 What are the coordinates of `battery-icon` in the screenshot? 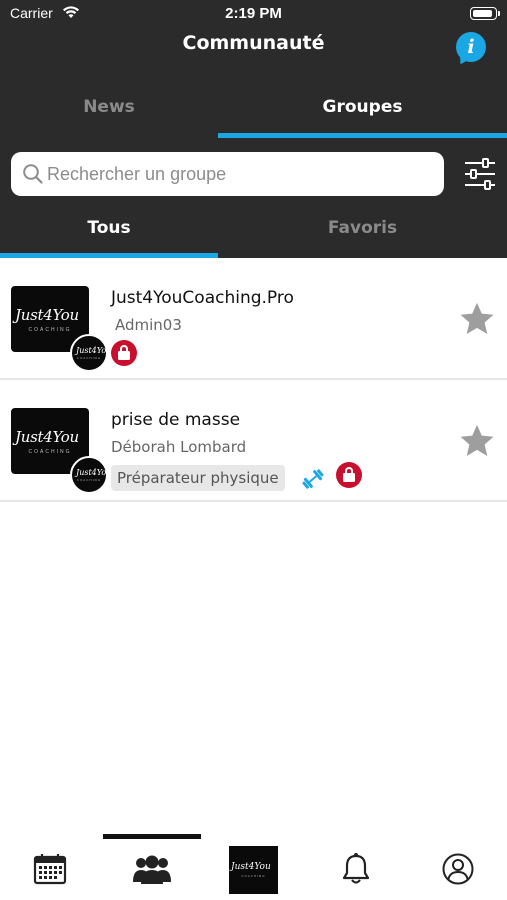 It's located at (485, 13).